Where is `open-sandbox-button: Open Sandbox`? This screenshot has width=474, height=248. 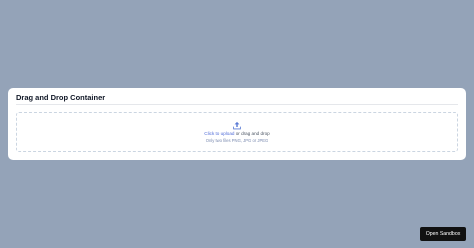
open-sandbox-button: Open Sandbox is located at coordinates (443, 234).